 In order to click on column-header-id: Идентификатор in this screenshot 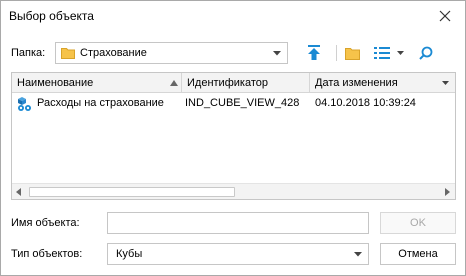, I will do `click(246, 83)`.